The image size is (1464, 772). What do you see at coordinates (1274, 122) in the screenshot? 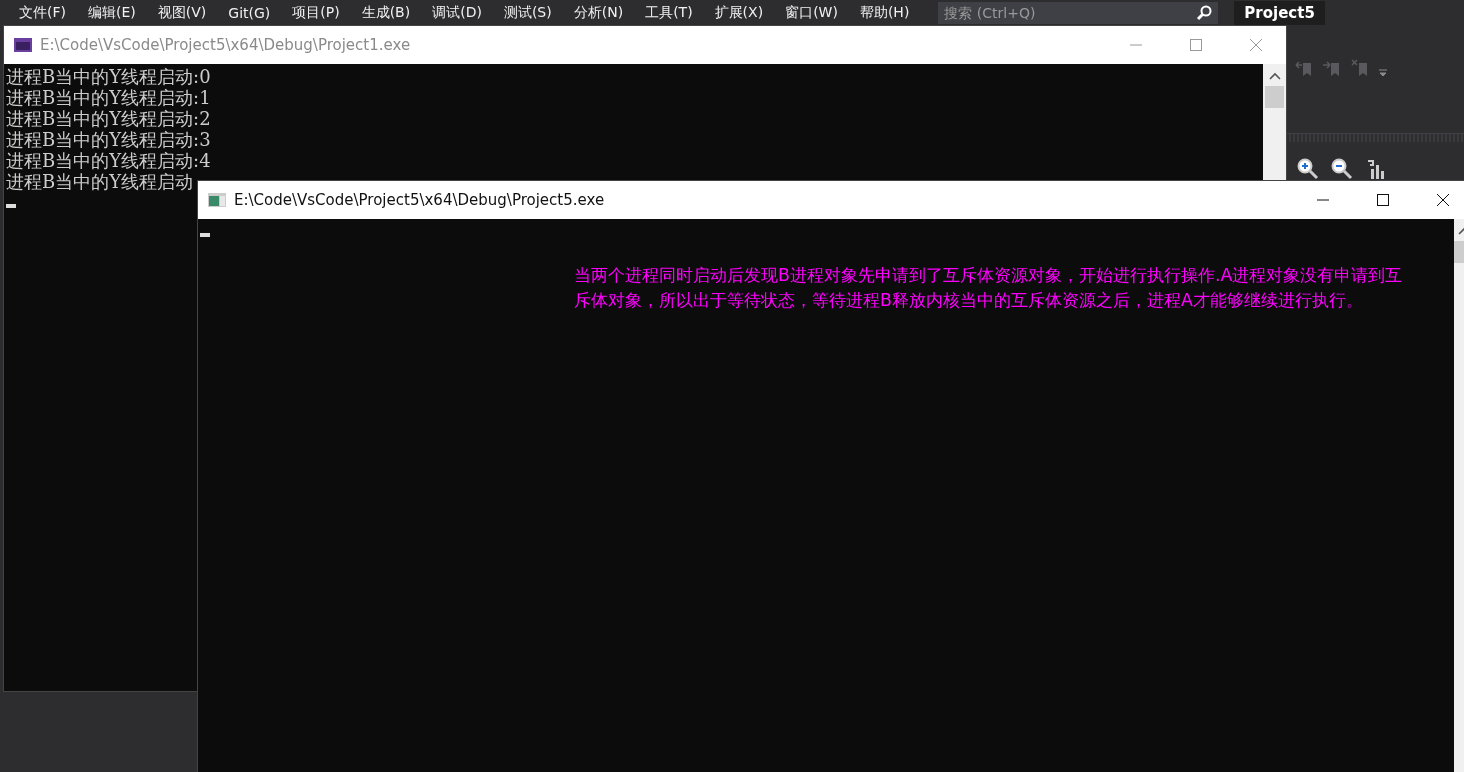
I see `scrollbar` at bounding box center [1274, 122].